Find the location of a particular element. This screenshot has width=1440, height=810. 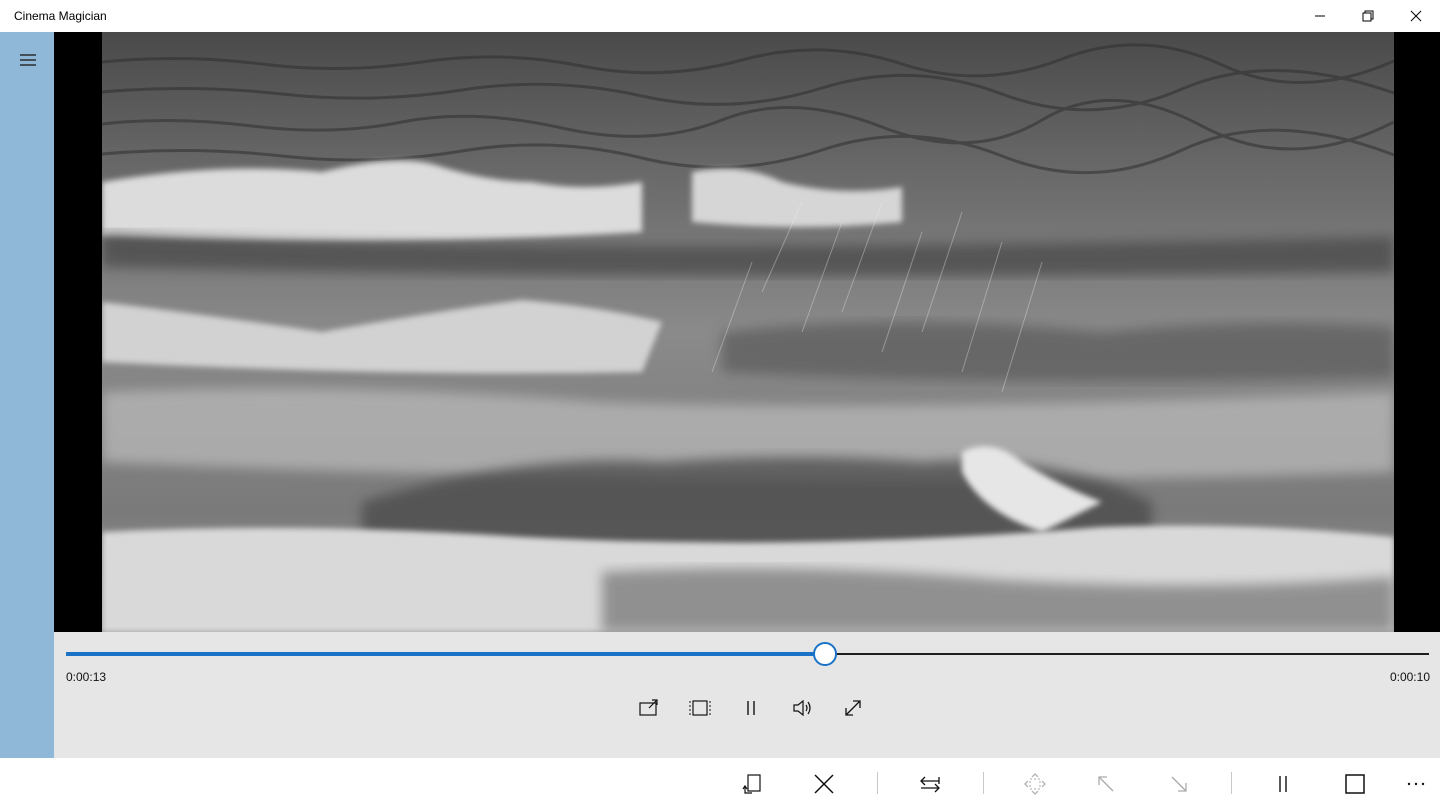

more-icon is located at coordinates (1416, 784).